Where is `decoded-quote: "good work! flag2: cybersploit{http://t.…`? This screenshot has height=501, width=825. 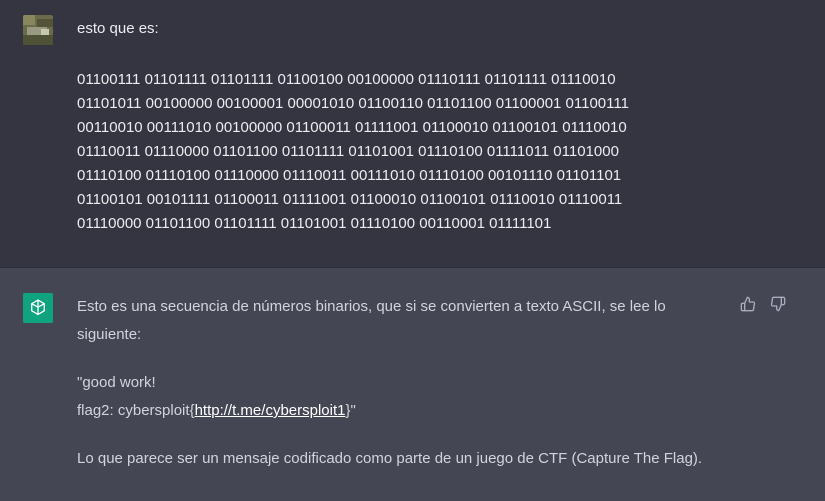
decoded-quote: "good work! flag2: cybersploit{http://t.… is located at coordinates (397, 397).